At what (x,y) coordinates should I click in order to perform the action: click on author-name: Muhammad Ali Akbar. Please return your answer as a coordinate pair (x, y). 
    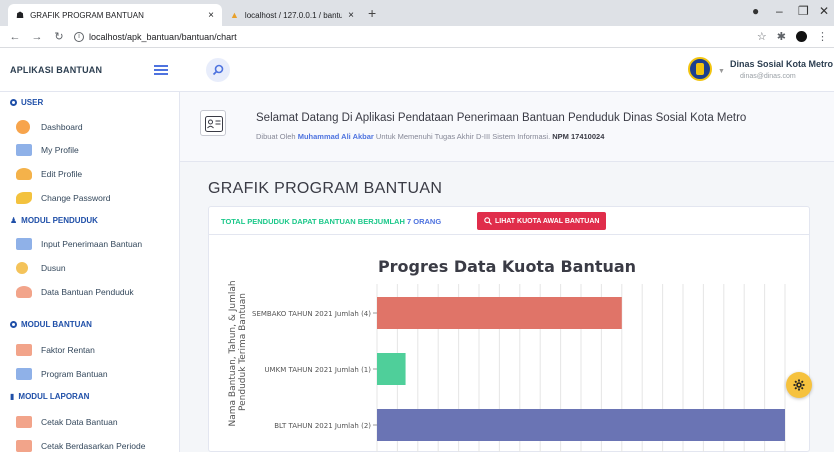
    Looking at the image, I should click on (335, 136).